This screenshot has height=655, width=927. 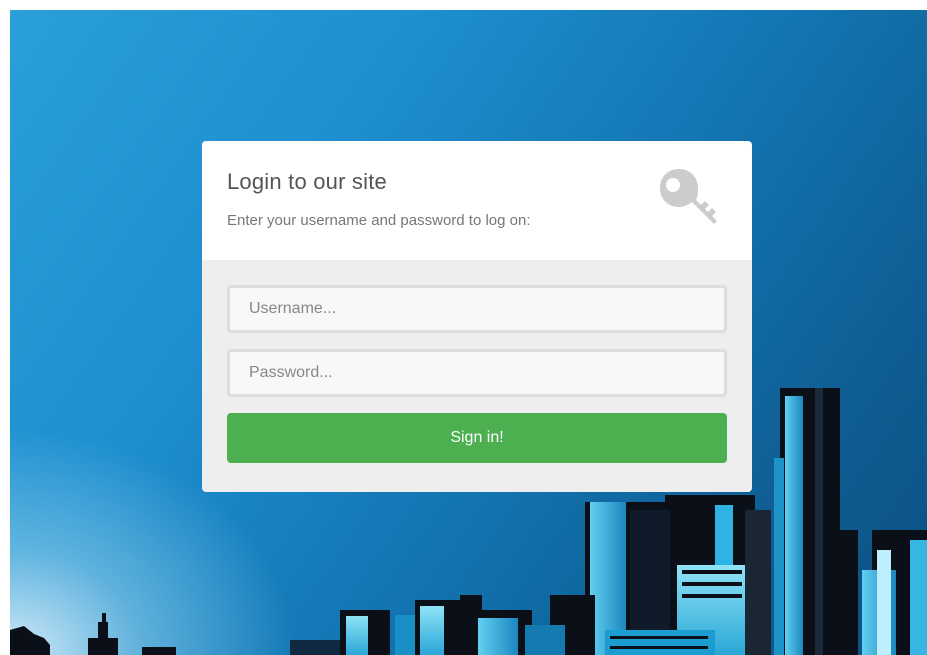 What do you see at coordinates (477, 309) in the screenshot?
I see `username-input` at bounding box center [477, 309].